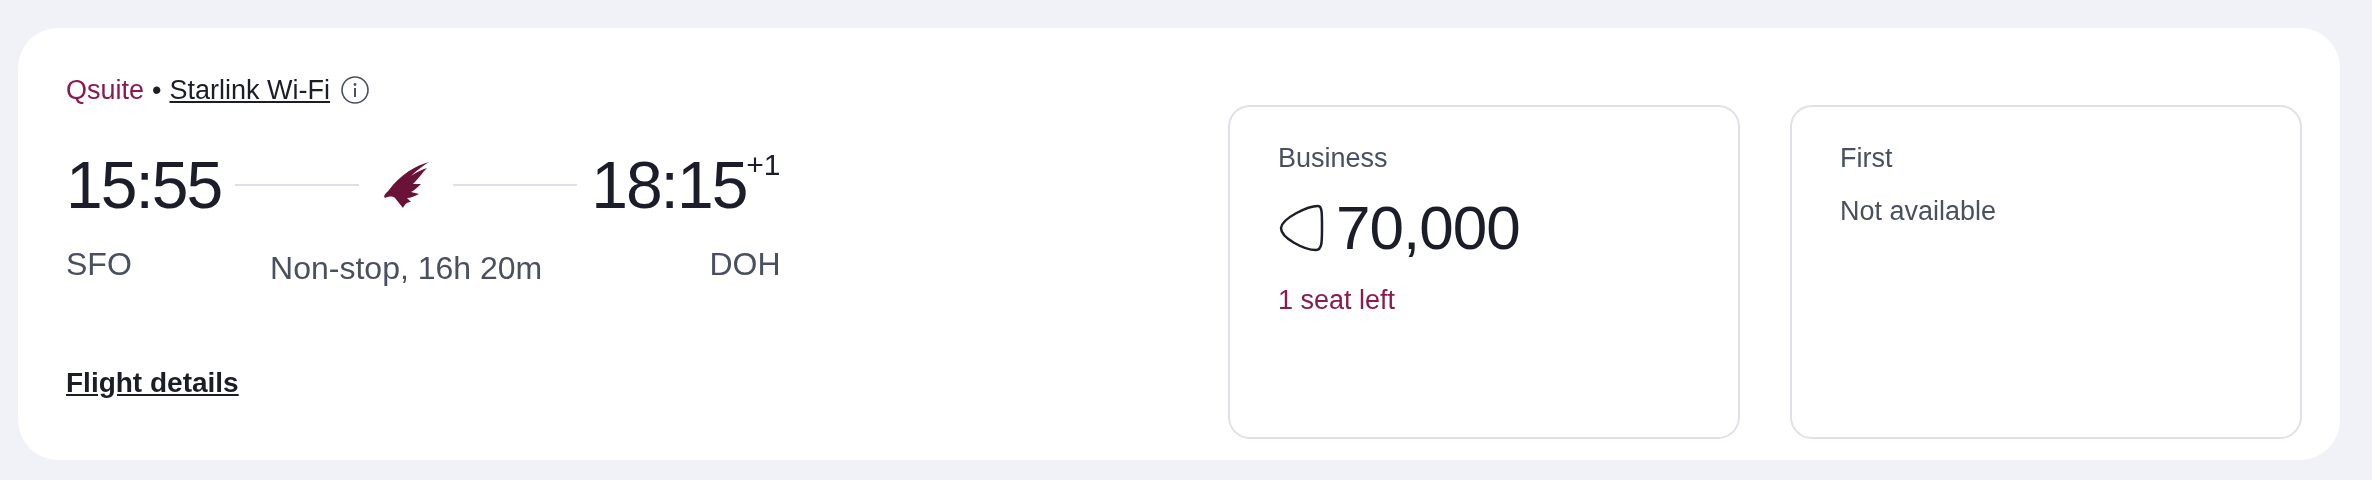  What do you see at coordinates (1333, 158) in the screenshot?
I see `cabin-label: Business` at bounding box center [1333, 158].